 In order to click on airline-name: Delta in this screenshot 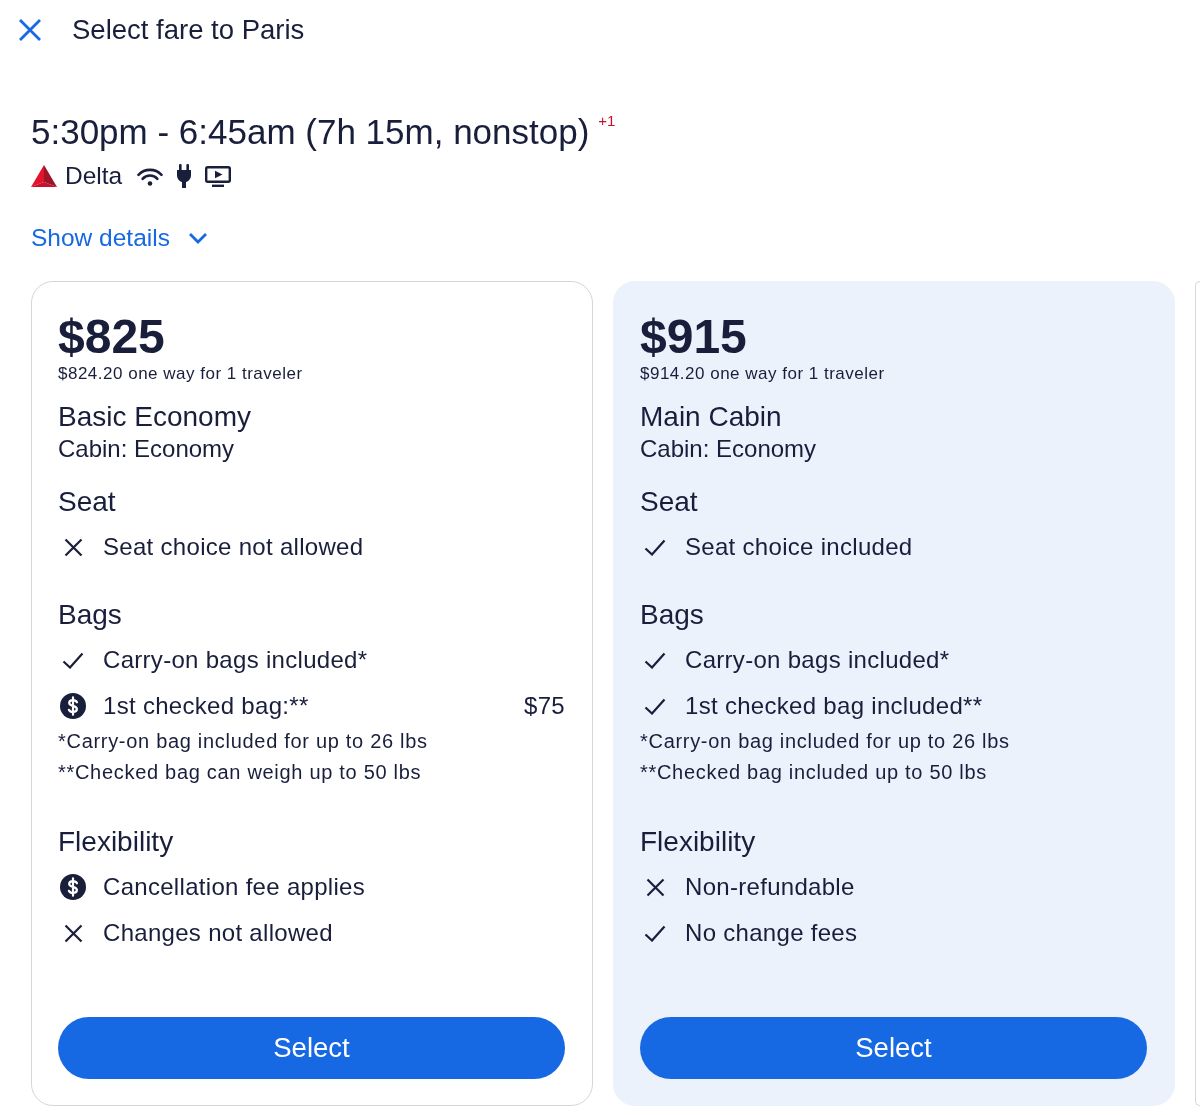, I will do `click(94, 176)`.